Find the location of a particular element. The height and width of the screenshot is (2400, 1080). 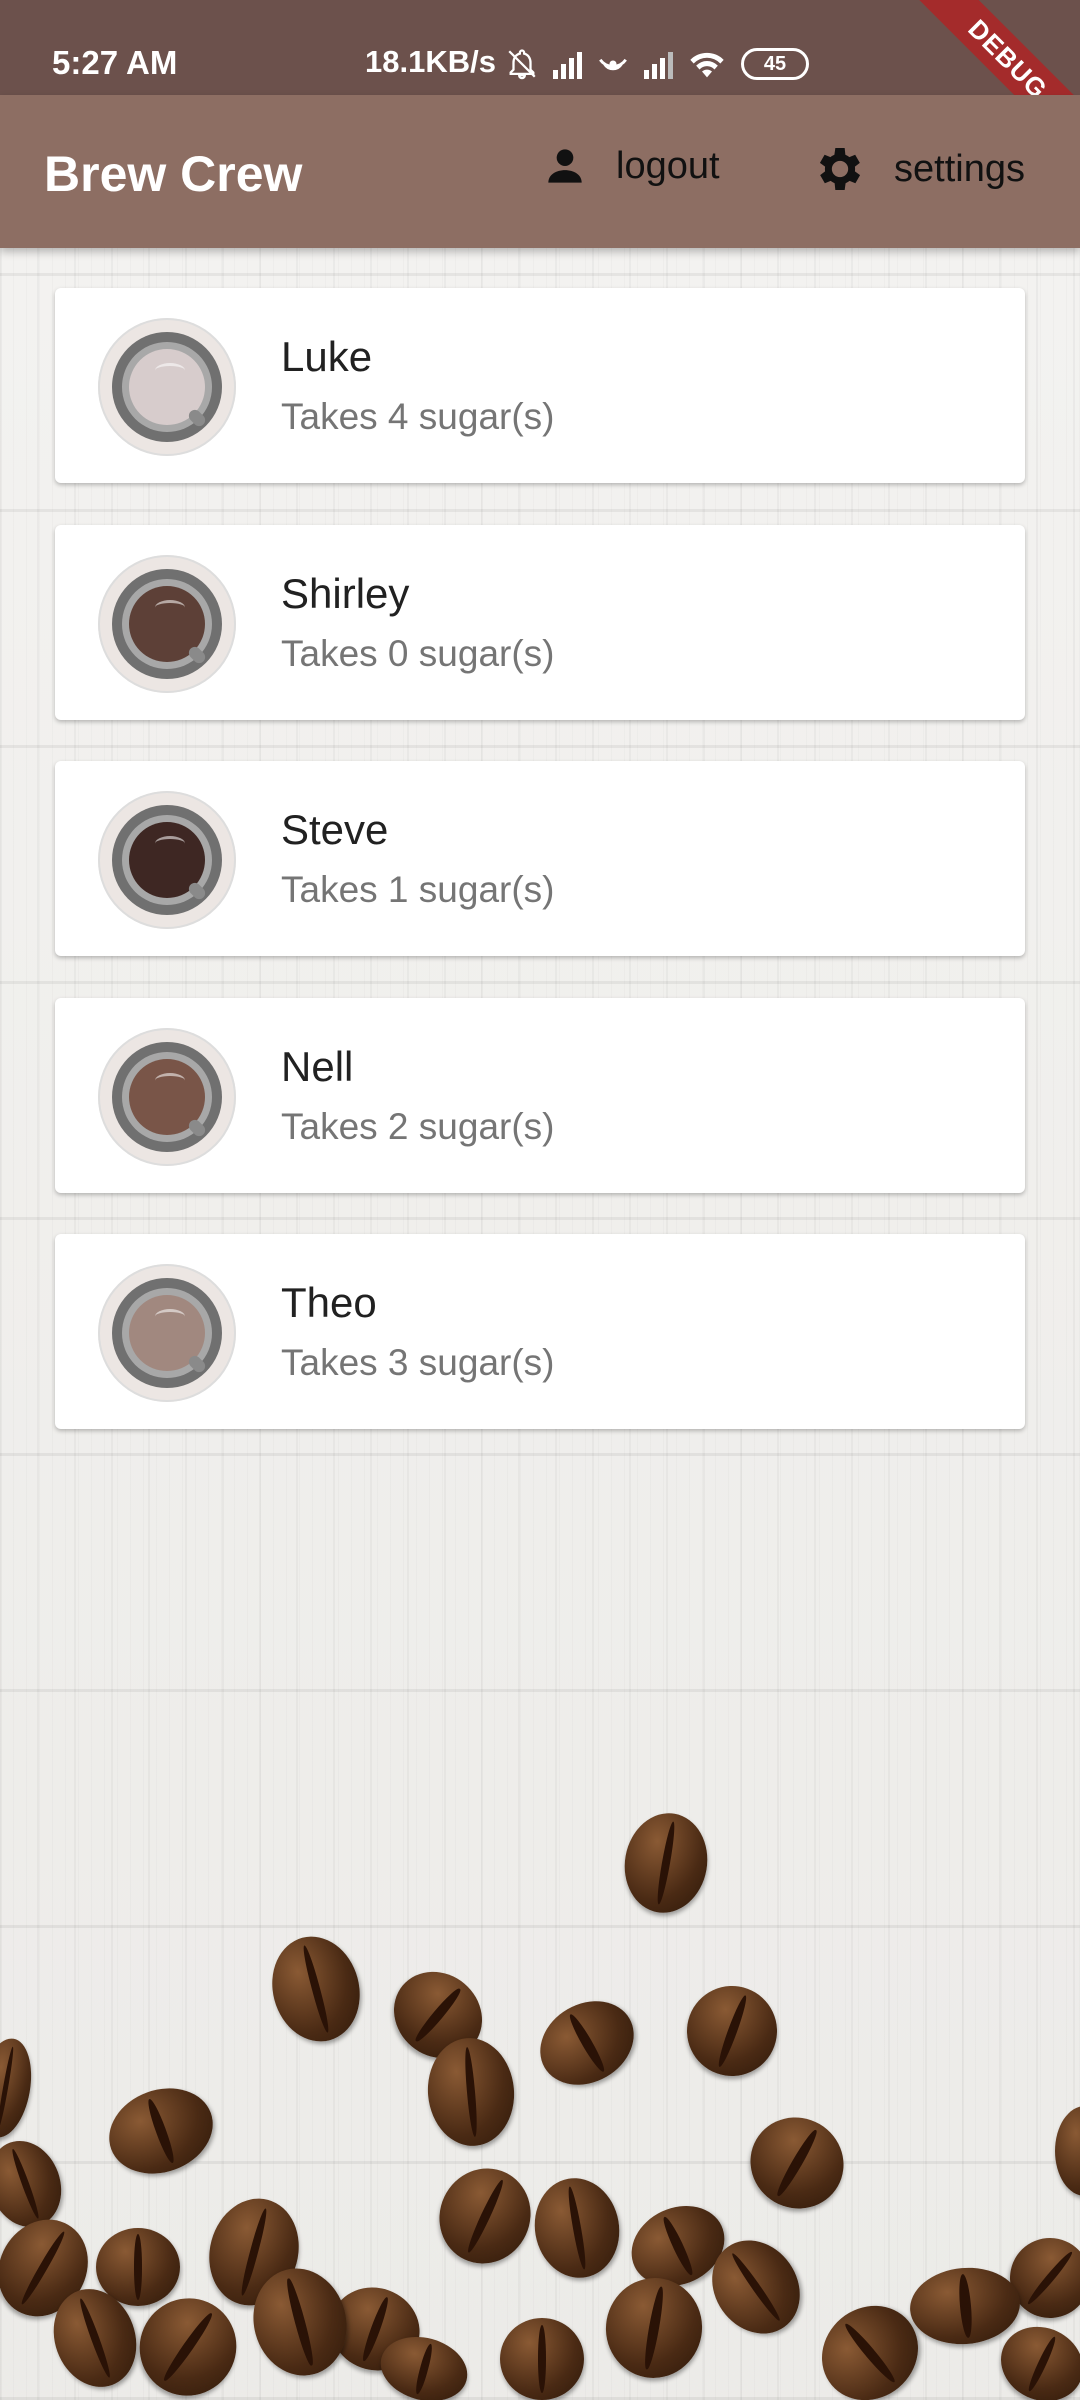

brew-name: Shirley is located at coordinates (345, 593).